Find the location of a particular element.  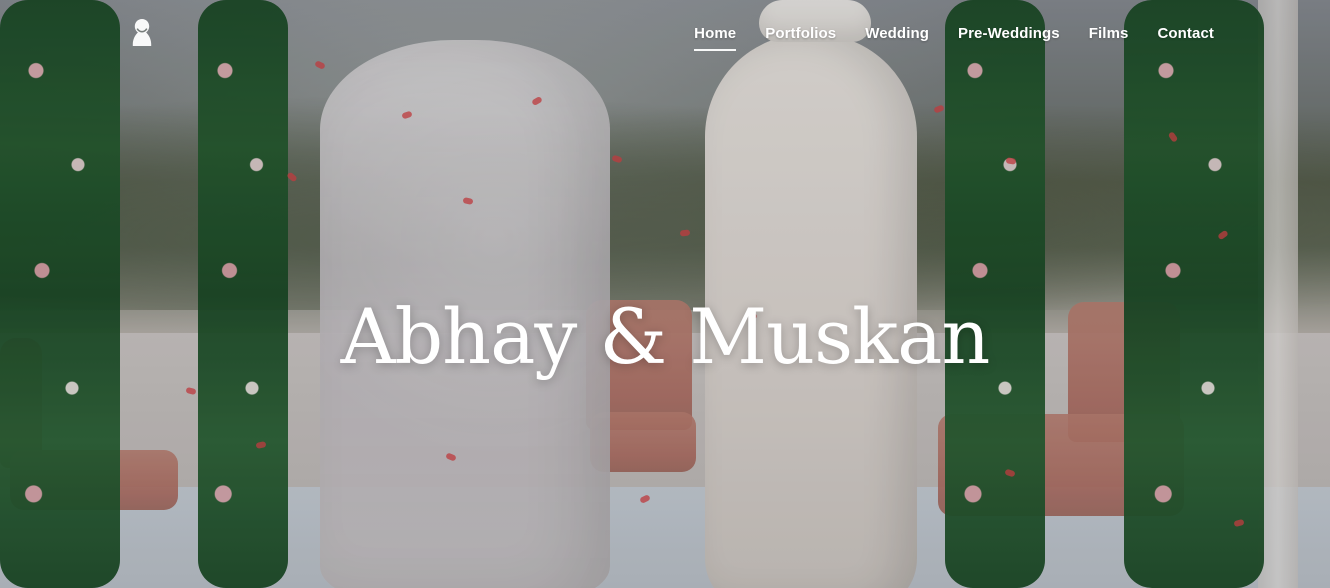

white-pillar is located at coordinates (1278, 294).